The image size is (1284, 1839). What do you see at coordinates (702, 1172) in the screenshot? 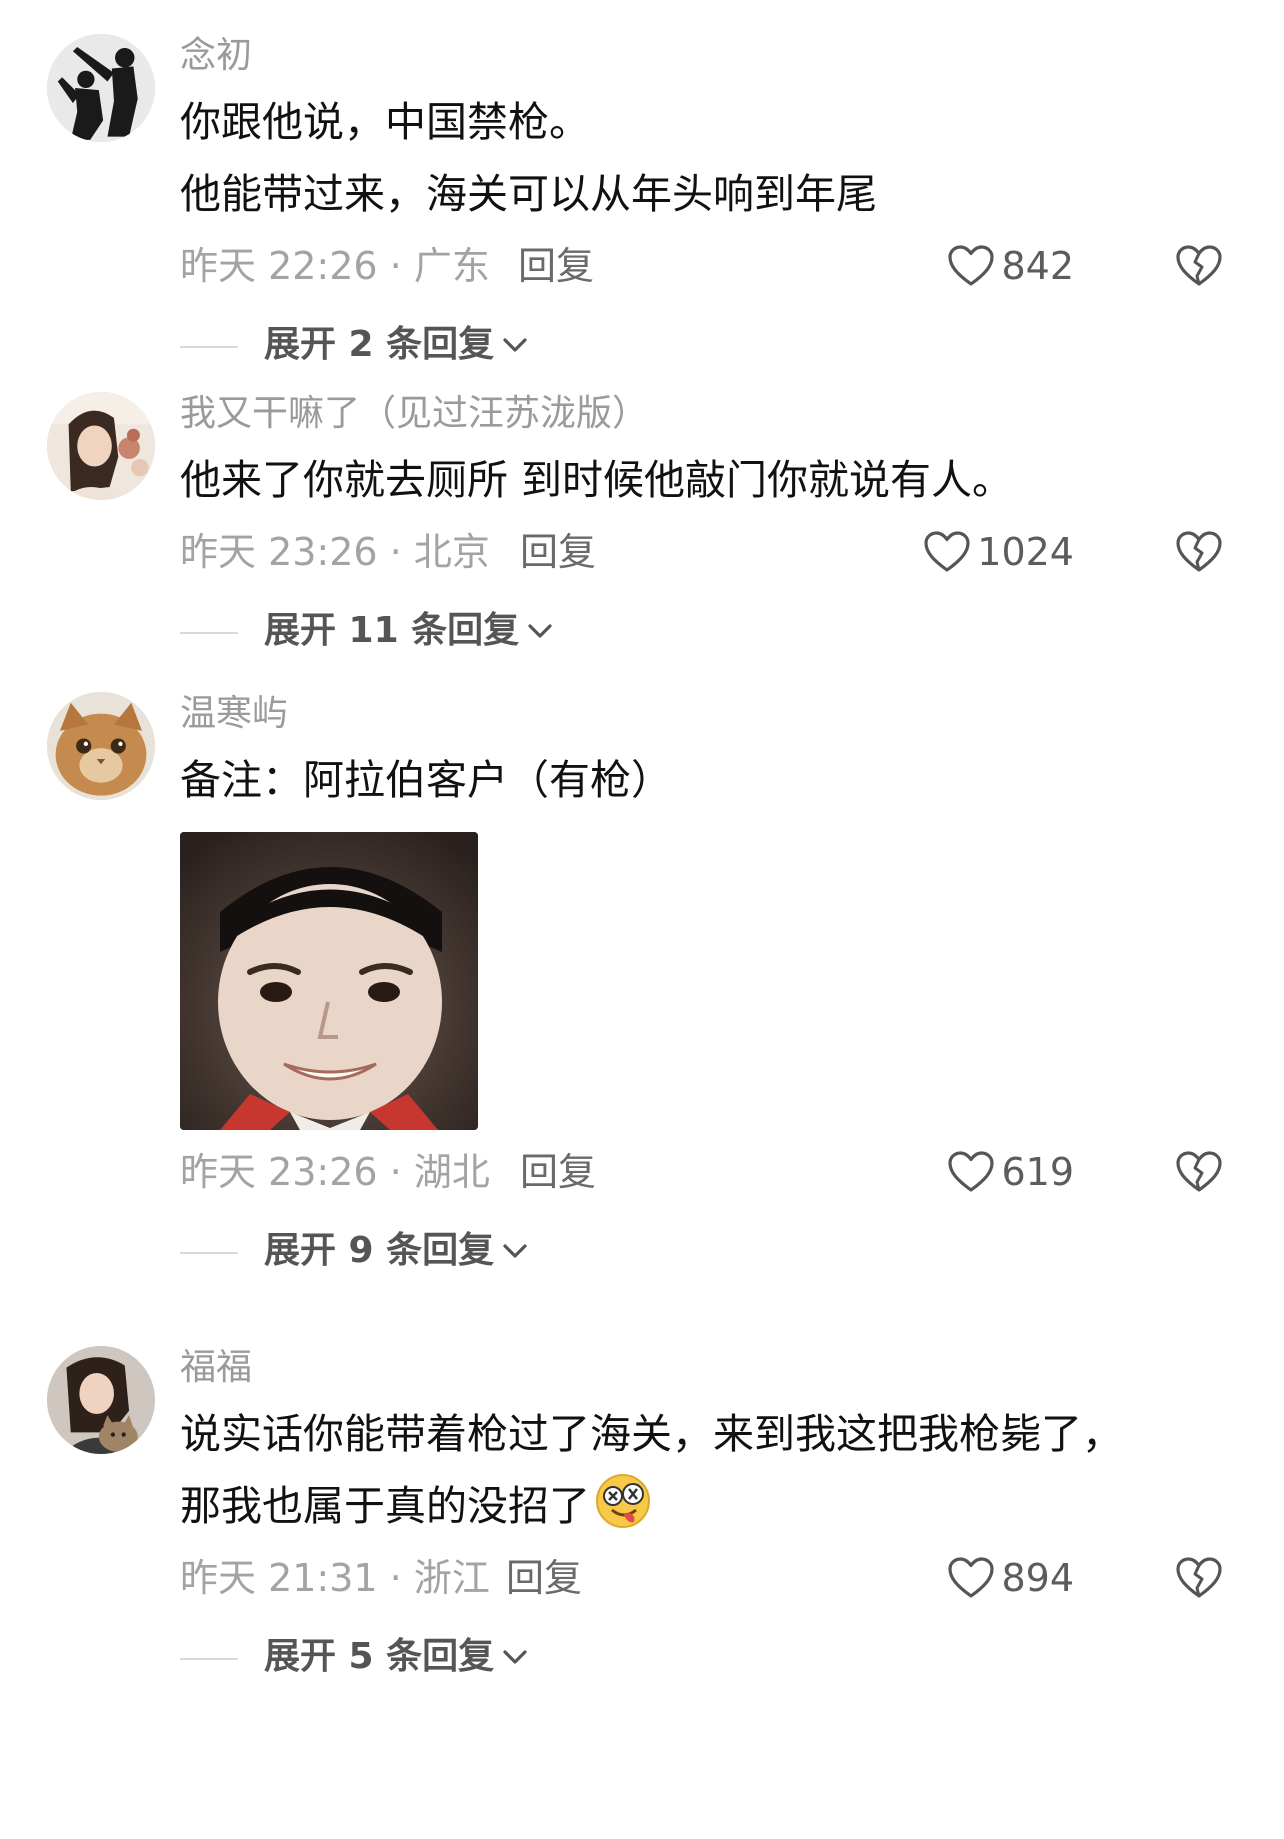
I see `comment-meta: 昨天 23:26 · 湖北 回复 619` at bounding box center [702, 1172].